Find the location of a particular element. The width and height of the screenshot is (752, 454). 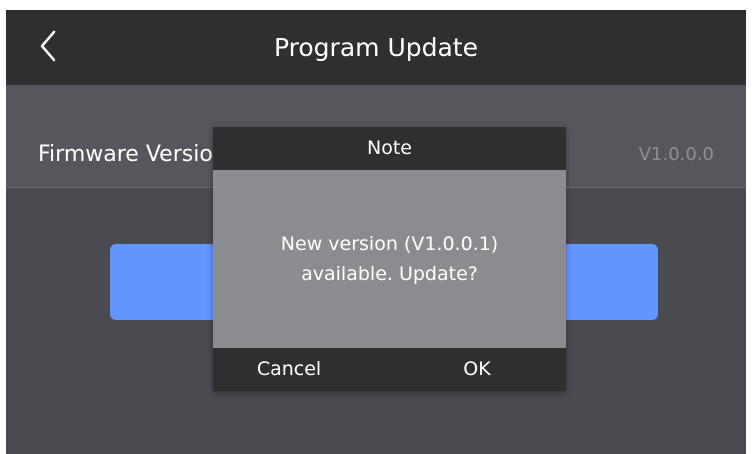

chevron-left-icon is located at coordinates (48, 48).